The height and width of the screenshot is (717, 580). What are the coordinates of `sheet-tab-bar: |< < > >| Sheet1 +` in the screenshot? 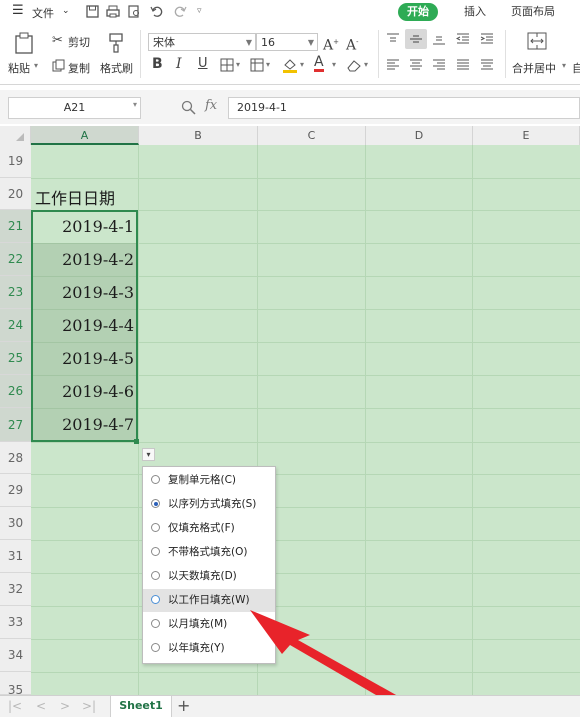 It's located at (290, 706).